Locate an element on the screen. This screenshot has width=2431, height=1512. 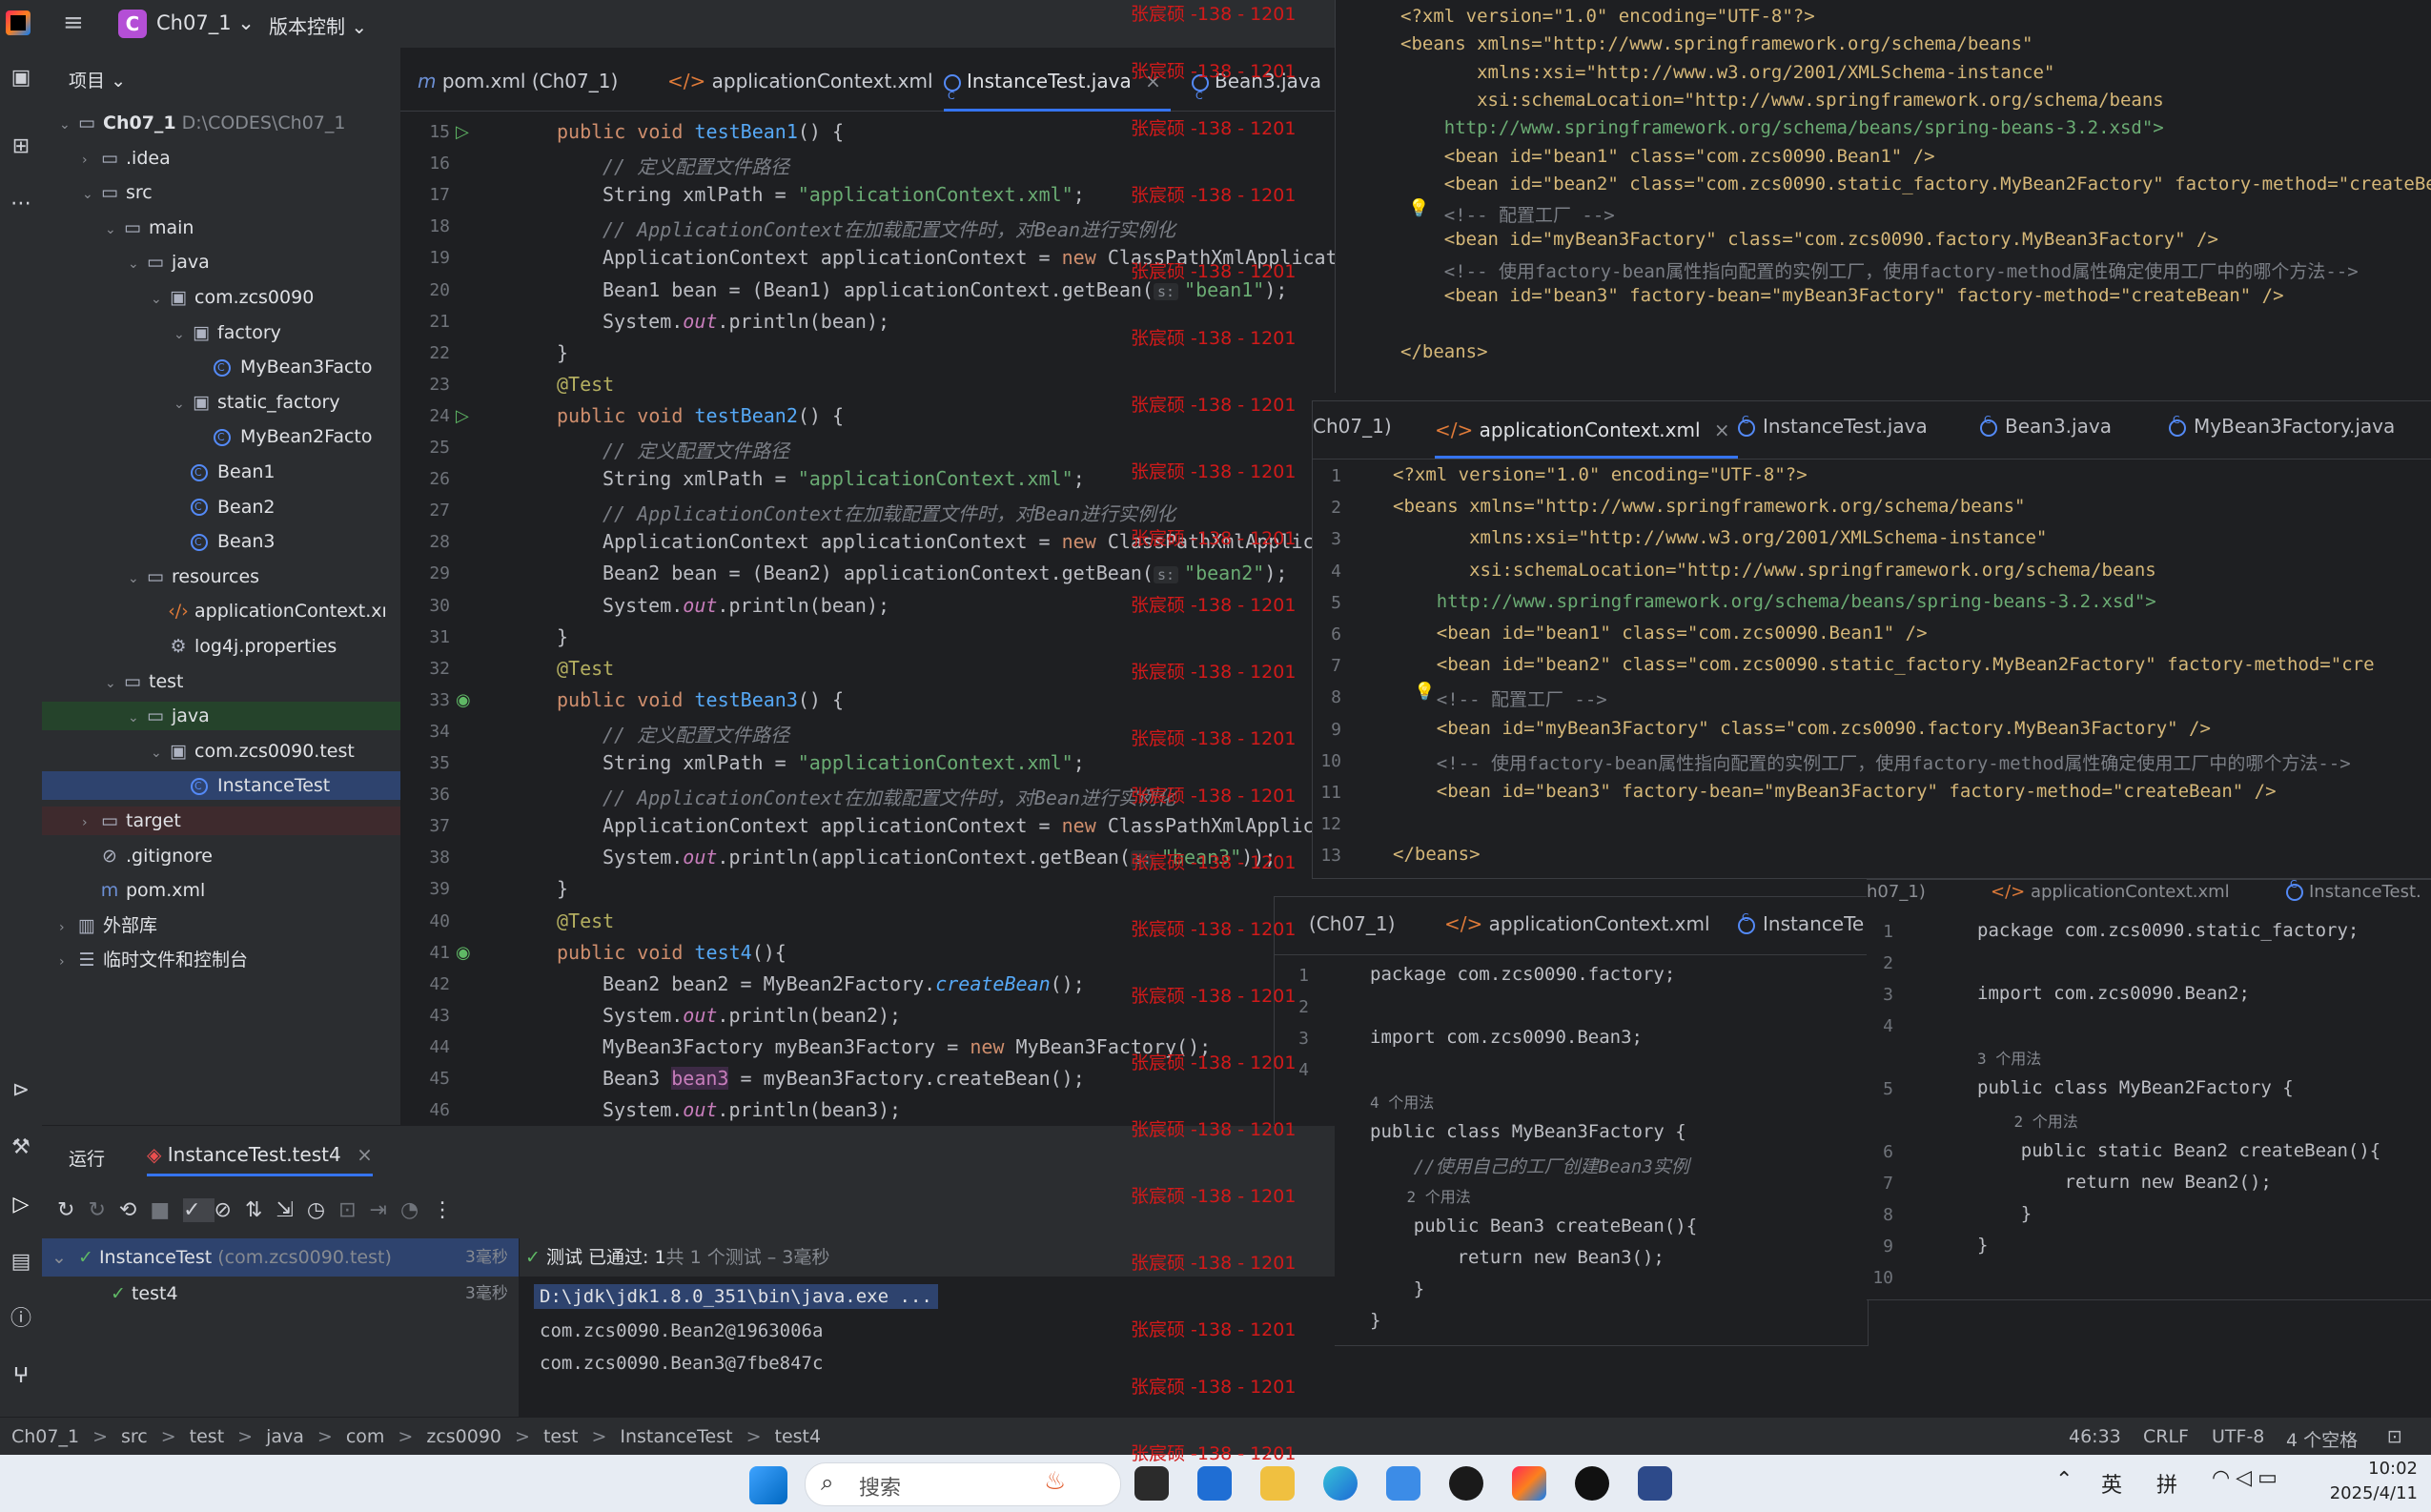
stop-icon: ■ is located at coordinates (166, 1210).